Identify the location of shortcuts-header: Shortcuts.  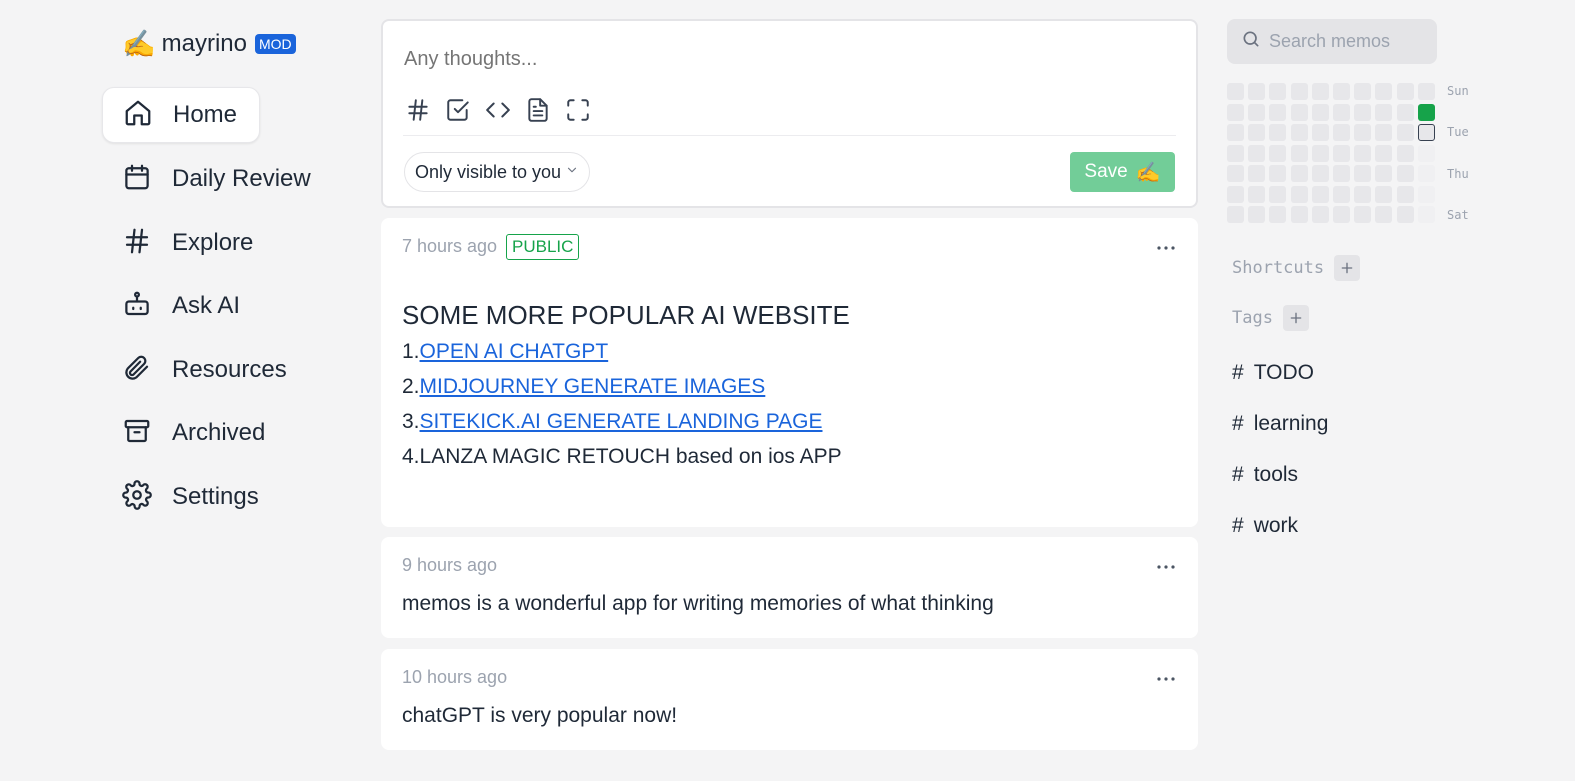
(1296, 268).